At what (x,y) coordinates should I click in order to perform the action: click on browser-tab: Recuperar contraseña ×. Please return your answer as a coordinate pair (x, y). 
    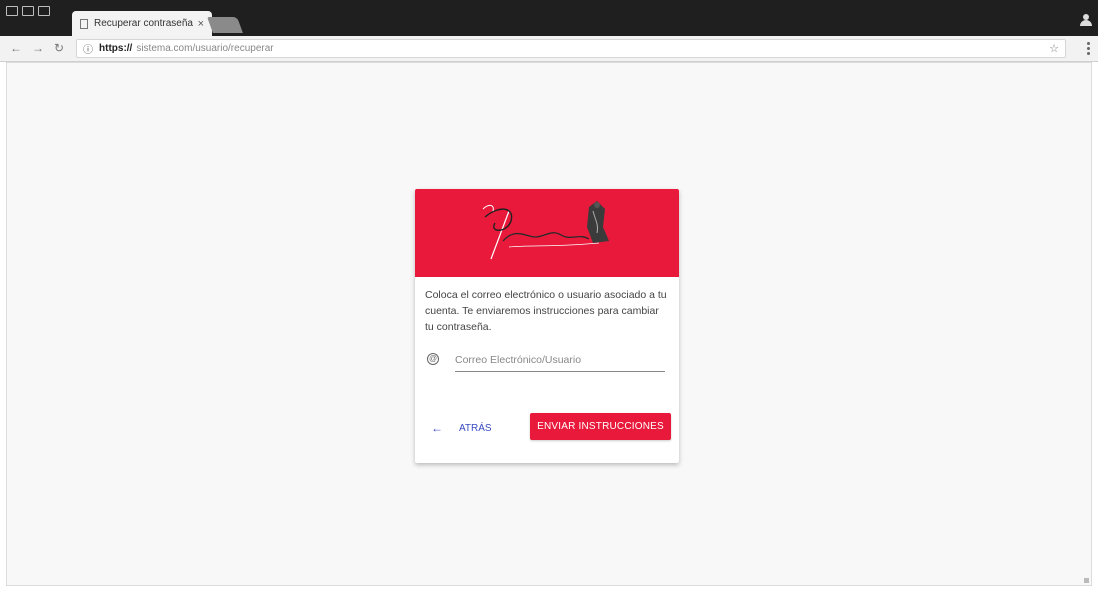
    Looking at the image, I should click on (142, 23).